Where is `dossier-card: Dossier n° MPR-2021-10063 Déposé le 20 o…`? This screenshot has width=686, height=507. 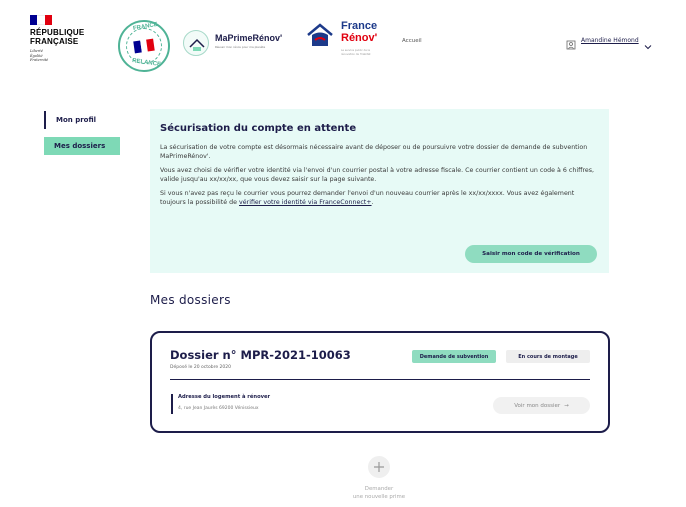 dossier-card: Dossier n° MPR-2021-10063 Déposé le 20 o… is located at coordinates (380, 382).